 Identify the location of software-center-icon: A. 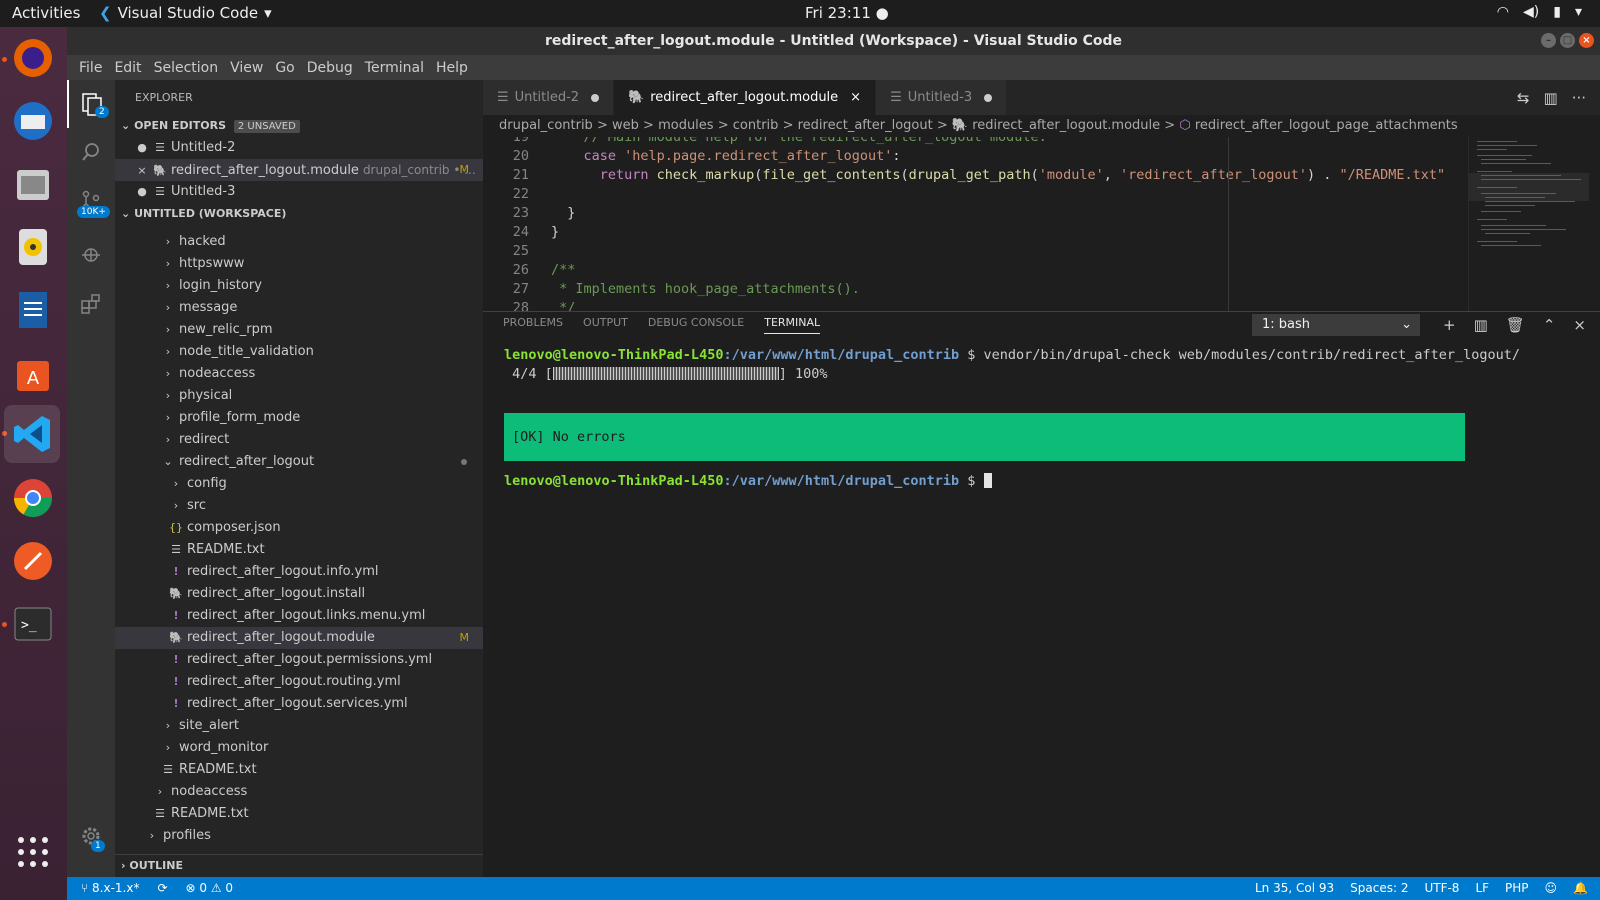
(33, 373).